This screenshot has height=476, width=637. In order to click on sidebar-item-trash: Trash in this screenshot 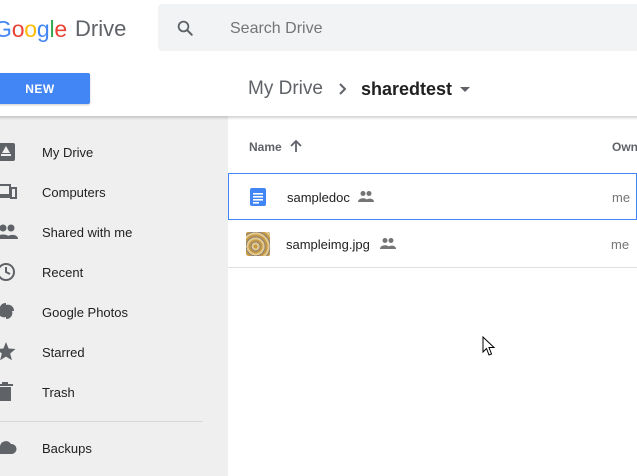, I will do `click(114, 392)`.